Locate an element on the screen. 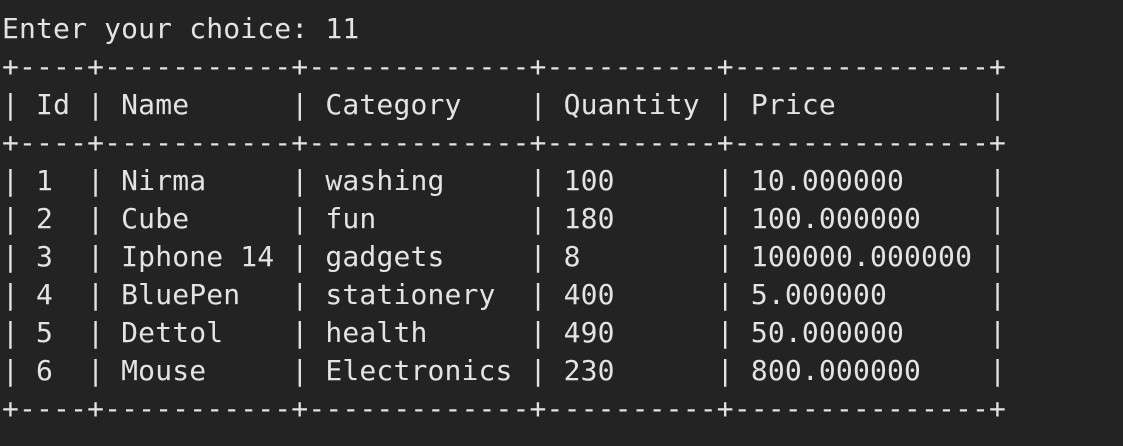 The width and height of the screenshot is (1123, 446). cell-price: 10.000000 is located at coordinates (827, 180).